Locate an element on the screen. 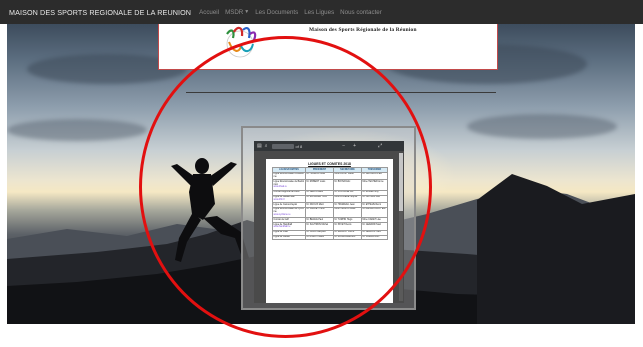 Image resolution: width=643 pixels, height=347 pixels. ligue-name-cell: Ligue de Basket-Ball www.lrbb.fr is located at coordinates (289, 199).